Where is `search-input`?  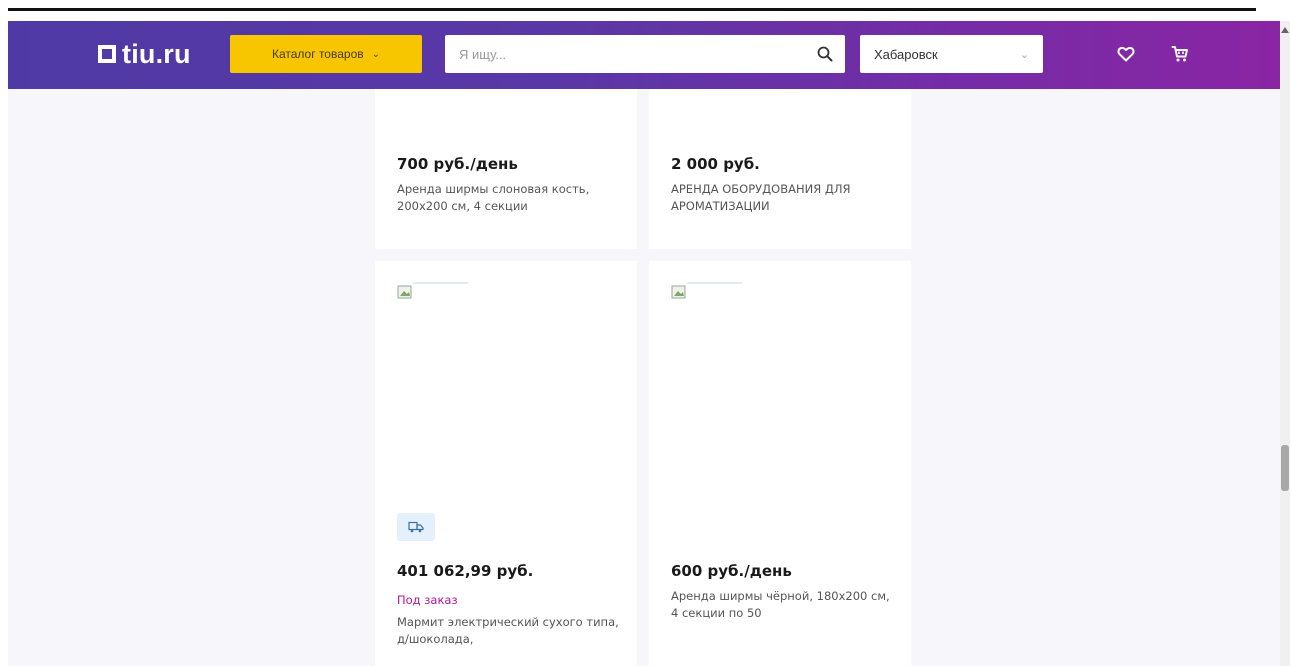 search-input is located at coordinates (625, 54).